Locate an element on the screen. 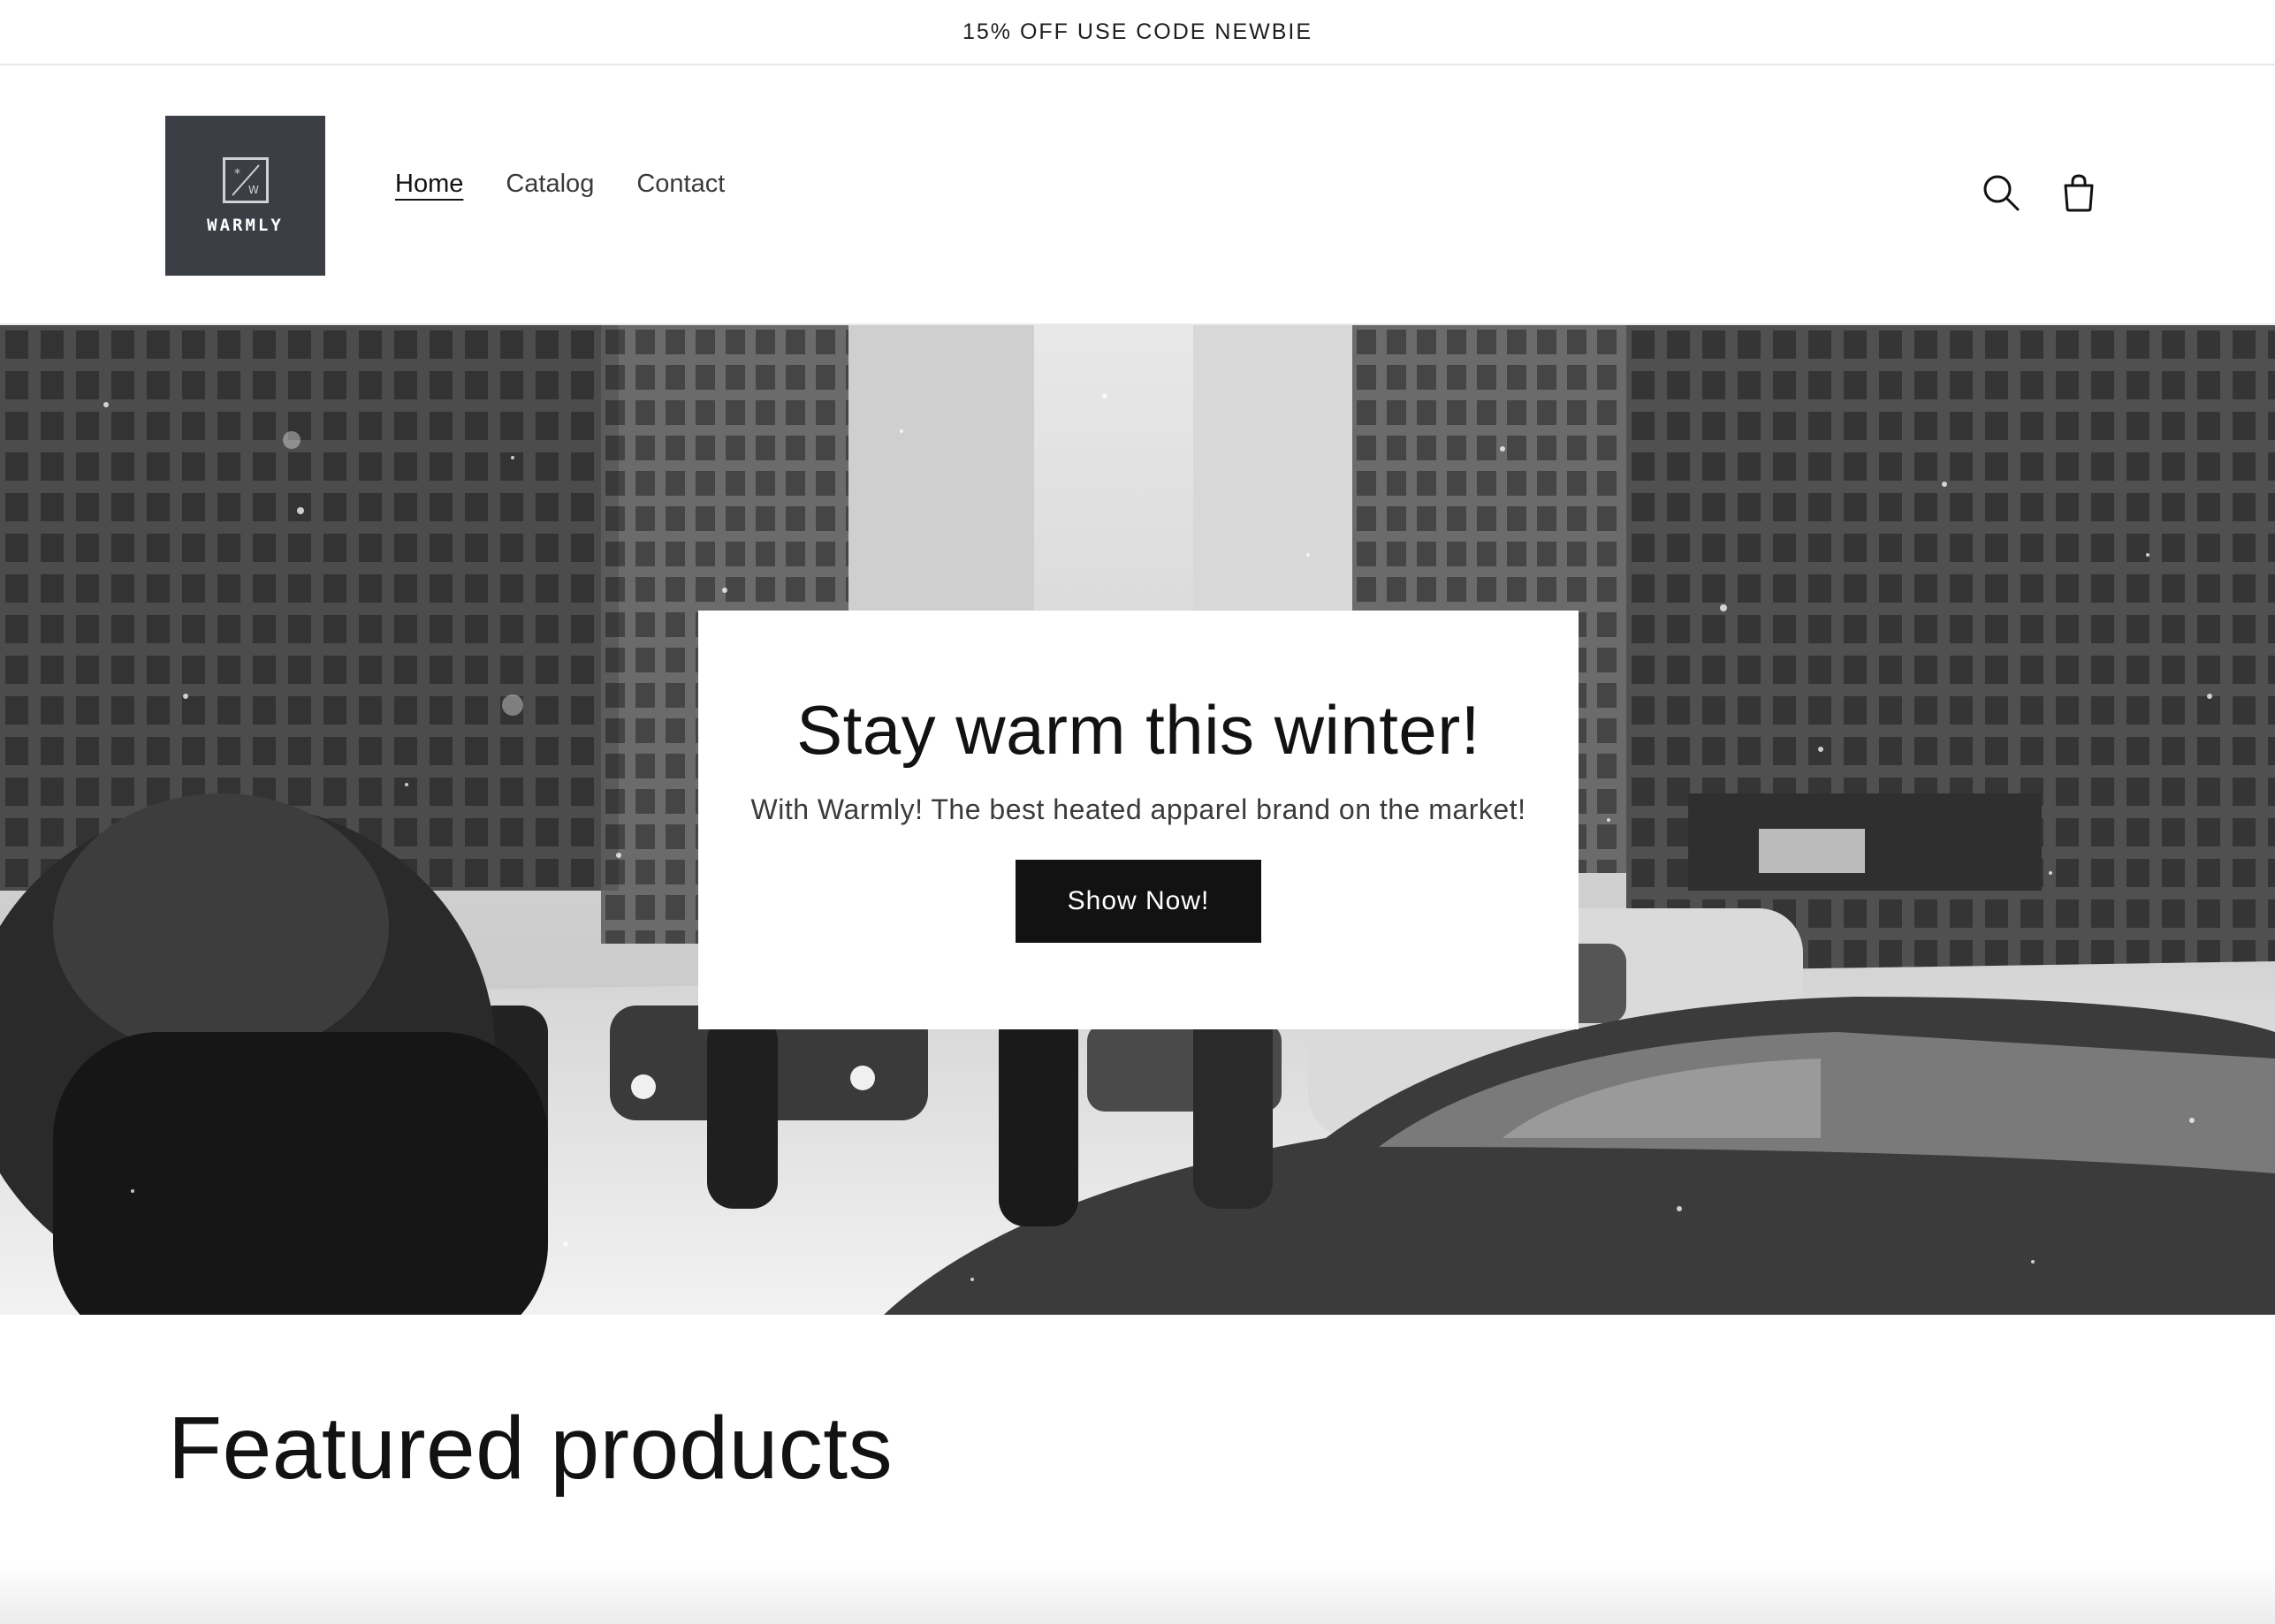 This screenshot has width=2275, height=1624. announcement-bar: 15% OFF USE CODE NEWBIE is located at coordinates (1137, 32).